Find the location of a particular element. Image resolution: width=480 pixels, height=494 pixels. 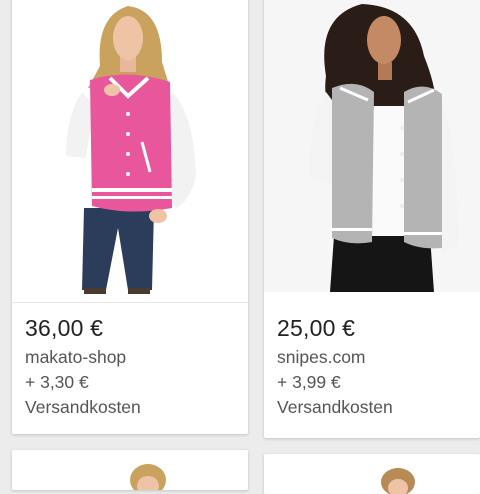

product-price: 36,00 € is located at coordinates (64, 328).